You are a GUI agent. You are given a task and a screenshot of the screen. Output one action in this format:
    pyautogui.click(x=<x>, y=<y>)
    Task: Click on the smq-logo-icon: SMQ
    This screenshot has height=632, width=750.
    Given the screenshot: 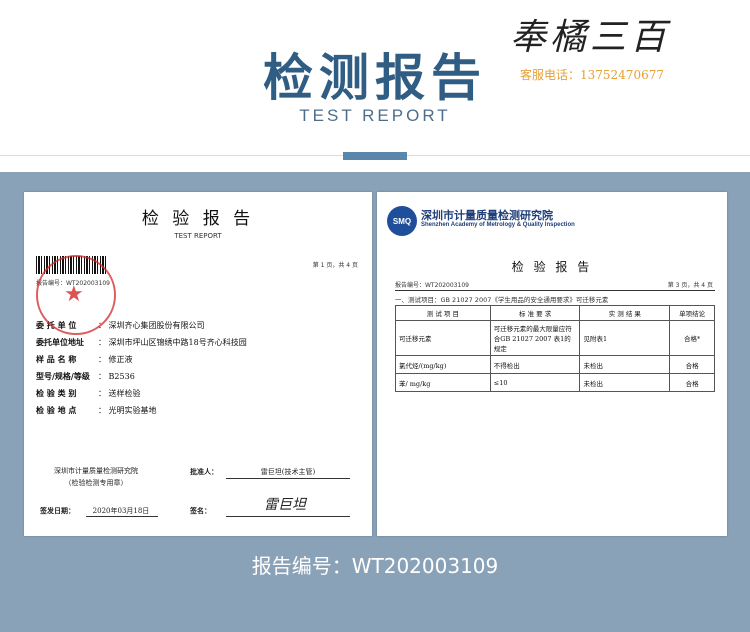 What is the action you would take?
    pyautogui.click(x=402, y=221)
    